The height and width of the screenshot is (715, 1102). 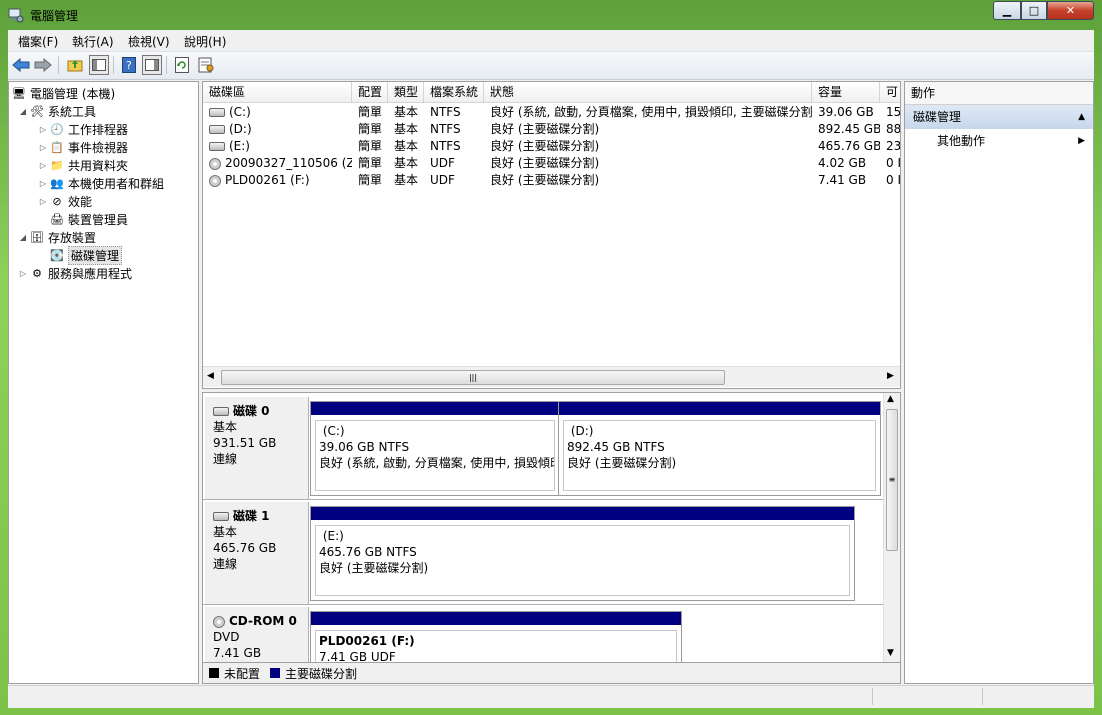 I want to click on horizontal-scroll-thumb: |||, so click(x=473, y=377).